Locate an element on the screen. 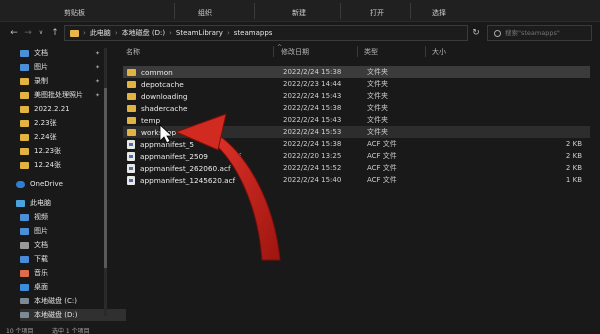 The image size is (600, 334). sidebar-item-12-23: 12.23张 is located at coordinates (73, 151).